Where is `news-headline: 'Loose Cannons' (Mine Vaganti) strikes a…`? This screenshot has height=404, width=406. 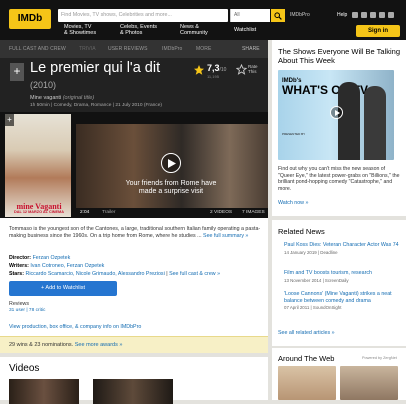 news-headline: 'Loose Cannons' (Mine Vaganti) strikes a… is located at coordinates (343, 297).